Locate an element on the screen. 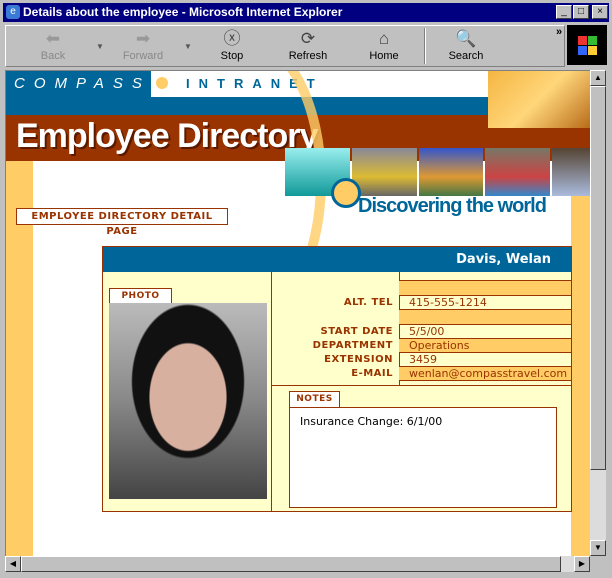 Image resolution: width=612 pixels, height=578 pixels. field-label: DEPARTMENT is located at coordinates (352, 345).